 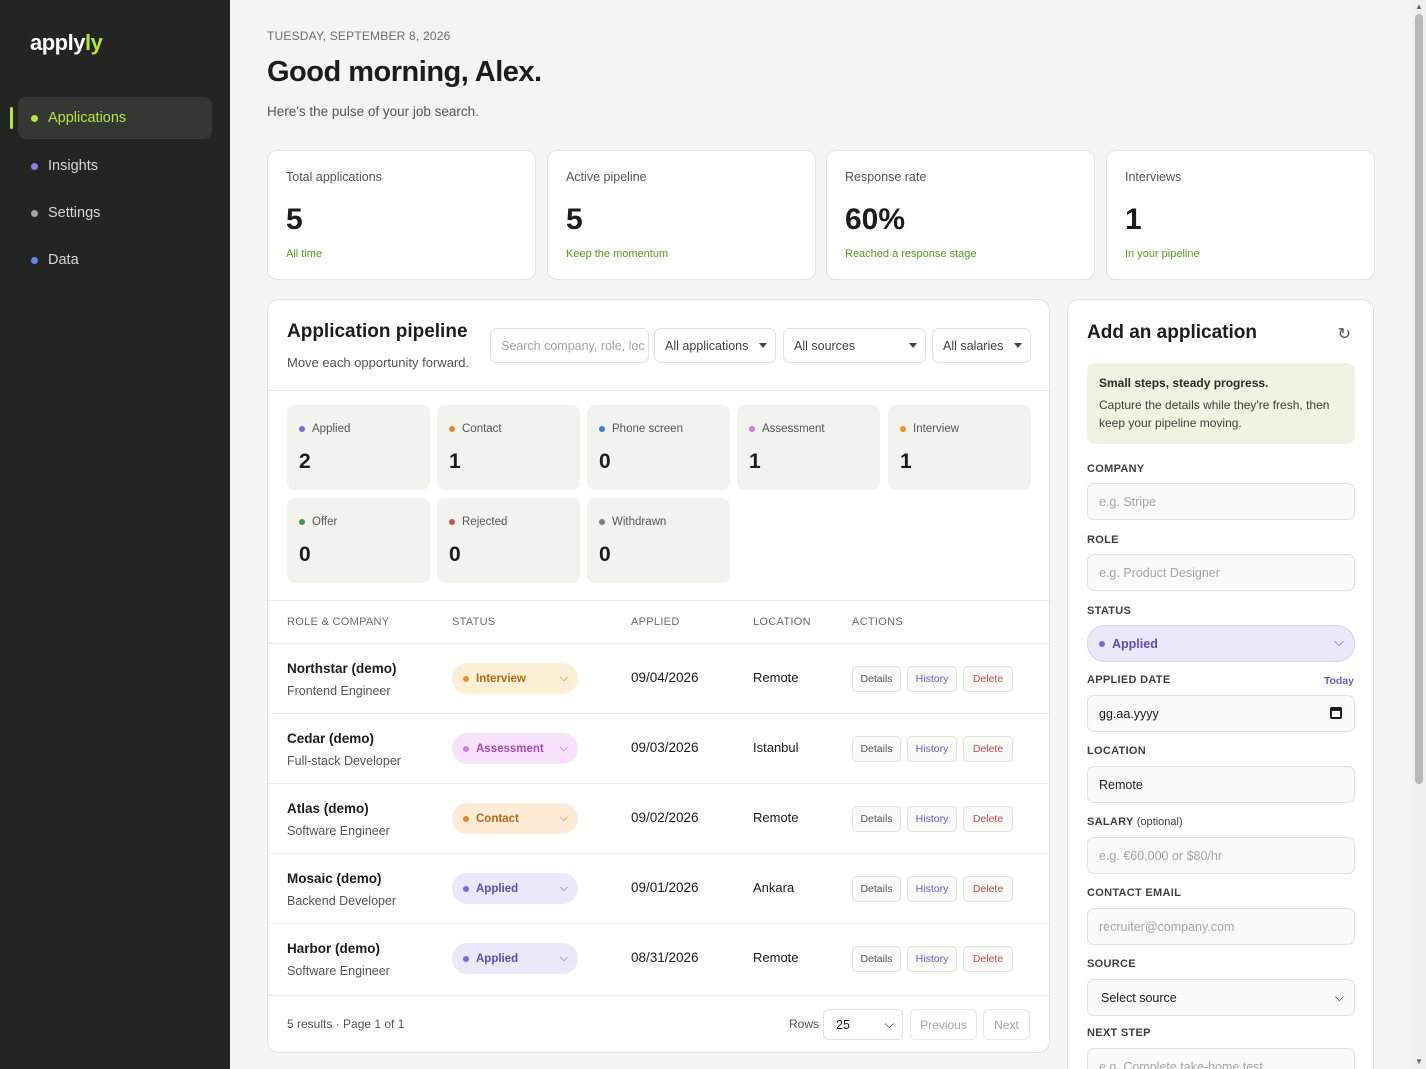 What do you see at coordinates (115, 213) in the screenshot?
I see `sidebar-item-settings: Settings` at bounding box center [115, 213].